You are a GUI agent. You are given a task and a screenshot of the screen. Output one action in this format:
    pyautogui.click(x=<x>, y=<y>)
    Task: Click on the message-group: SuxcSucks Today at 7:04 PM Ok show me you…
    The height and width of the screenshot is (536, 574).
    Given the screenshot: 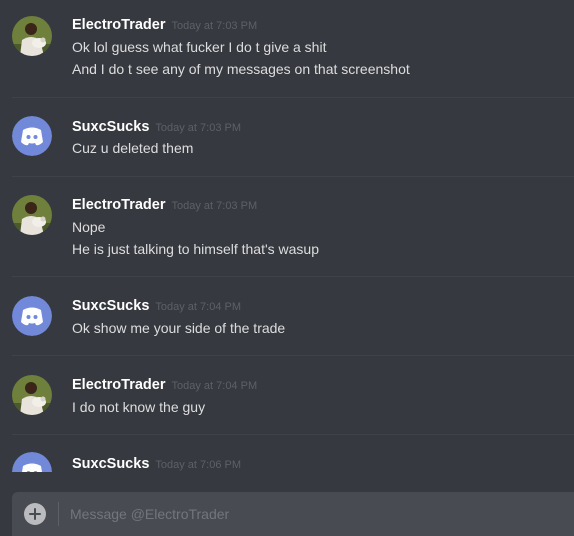 What is the action you would take?
    pyautogui.click(x=287, y=316)
    